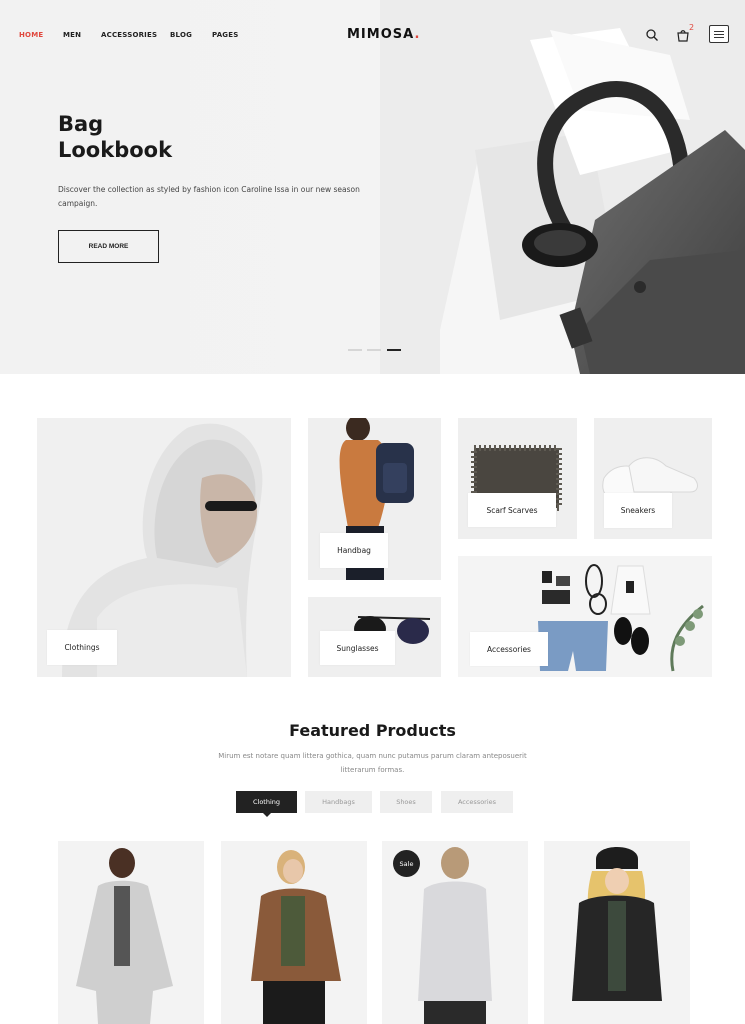 The width and height of the screenshot is (745, 1024). Describe the element at coordinates (338, 802) in the screenshot. I see `tab-handbags: Handbags` at that location.